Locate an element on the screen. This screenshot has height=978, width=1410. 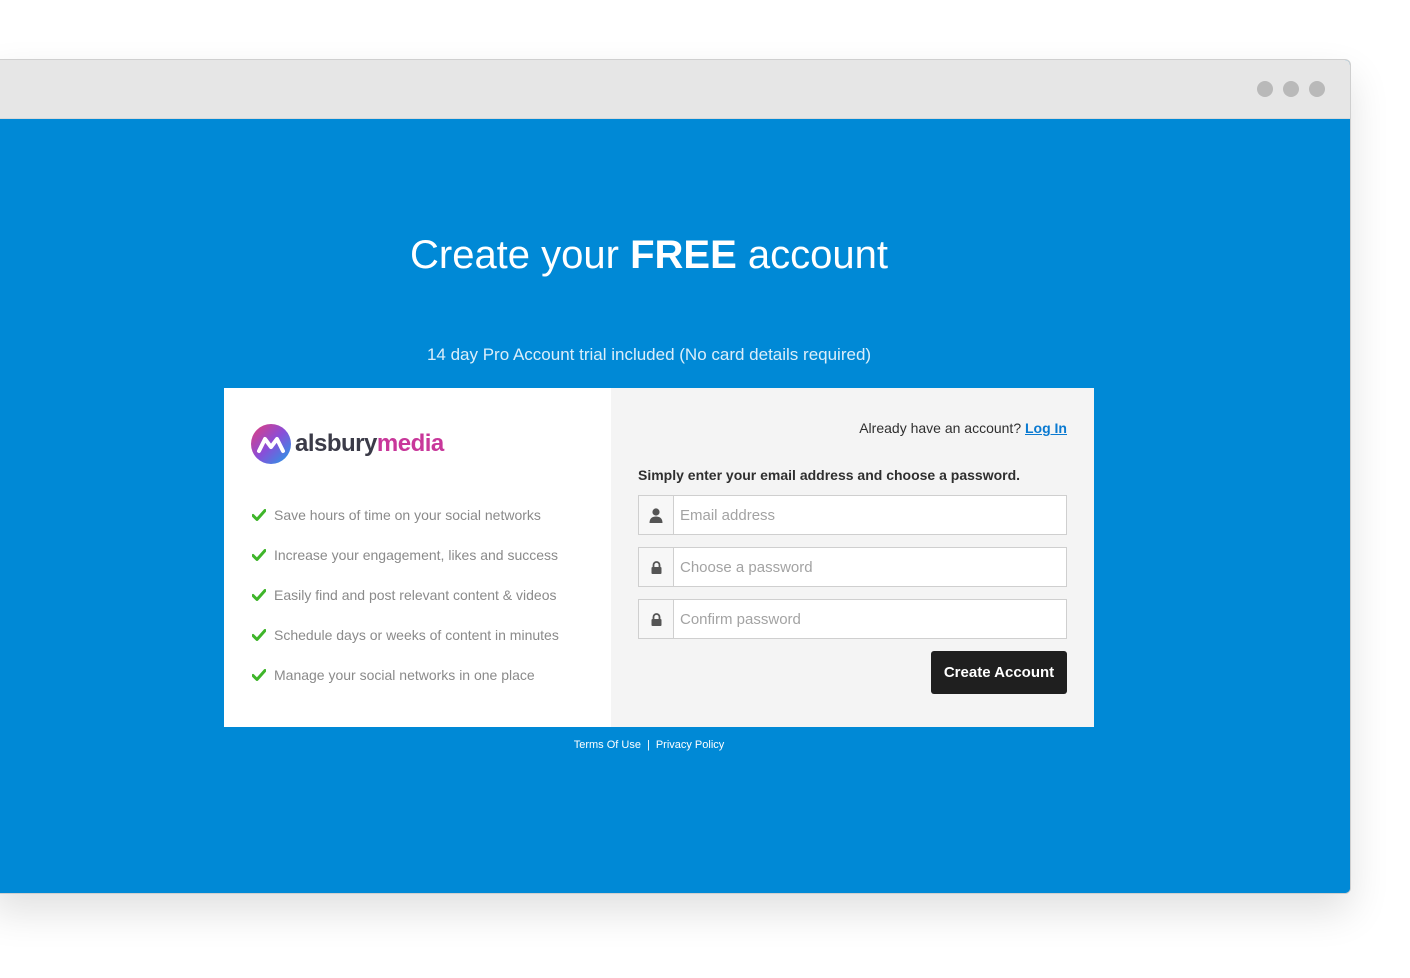
brand-logo-icon is located at coordinates (271, 444).